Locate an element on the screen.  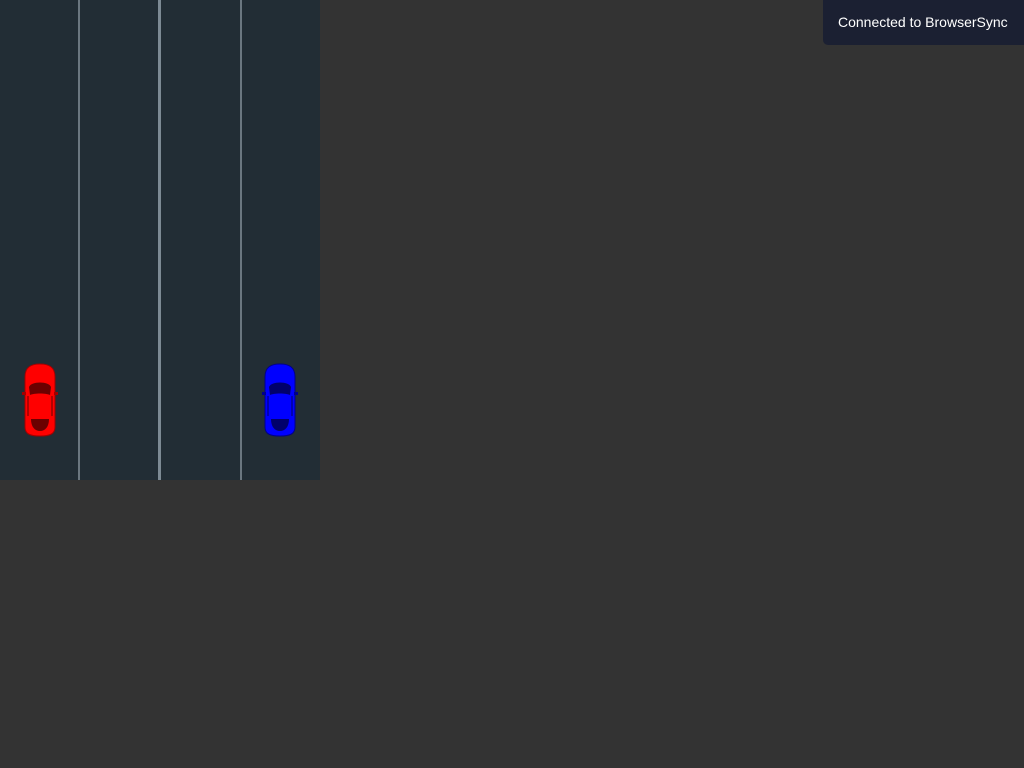
browsersync-notification: Connected to BrowserSync is located at coordinates (923, 22).